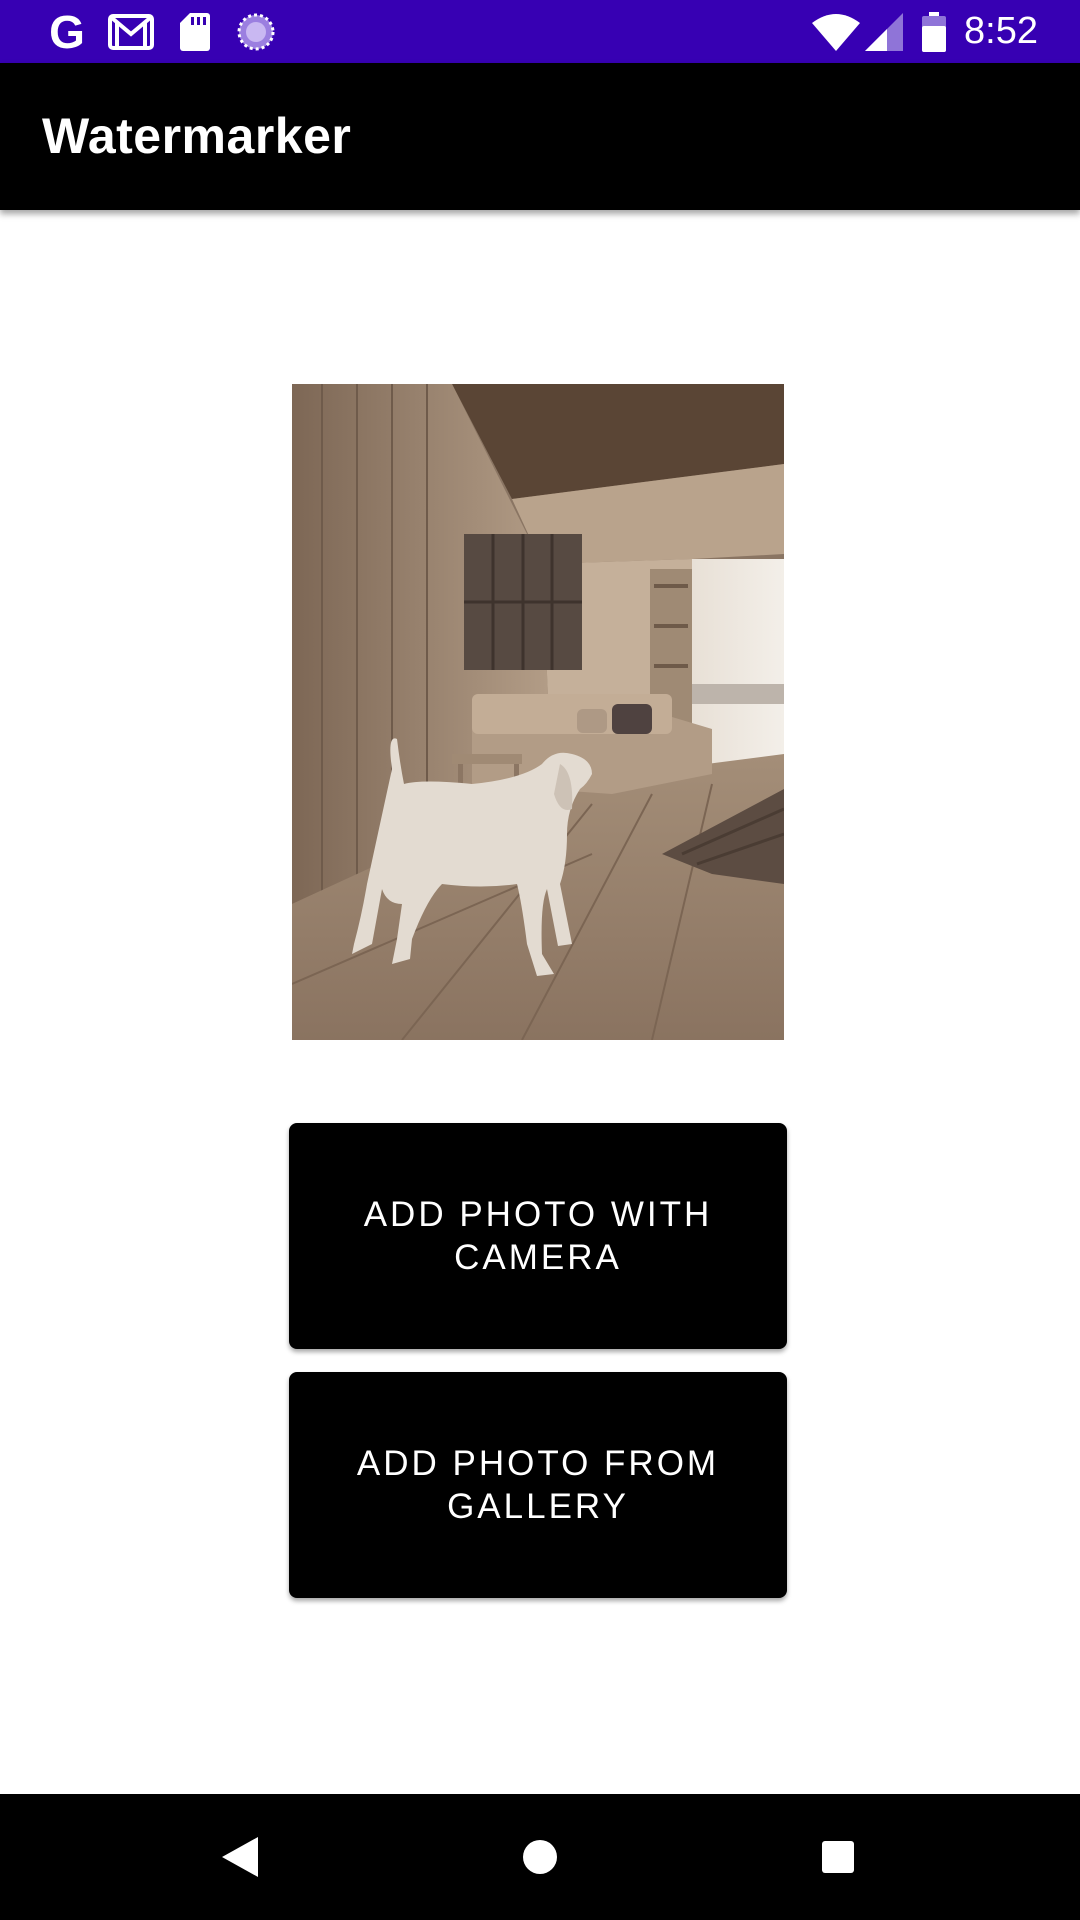 This screenshot has height=1920, width=1080. Describe the element at coordinates (1001, 31) in the screenshot. I see `status-time: 8:52` at that location.